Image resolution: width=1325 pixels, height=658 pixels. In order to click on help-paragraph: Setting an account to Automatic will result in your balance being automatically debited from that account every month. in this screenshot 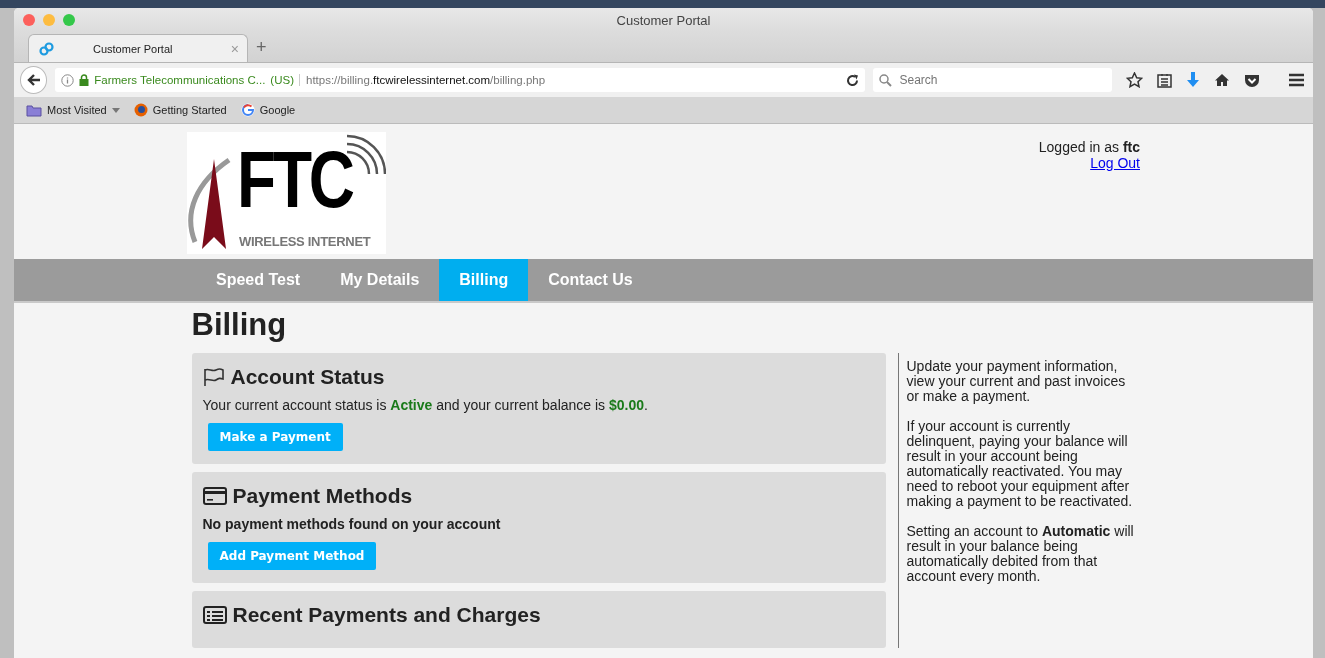, I will do `click(1020, 554)`.